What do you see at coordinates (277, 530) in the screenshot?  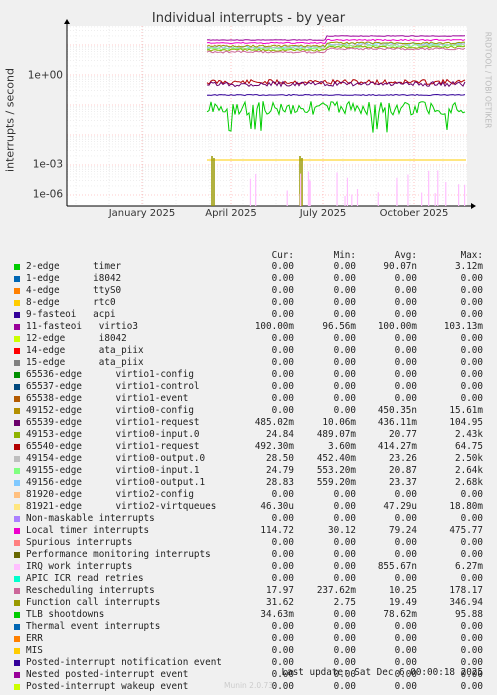 I see `legend-value-cur: 114.72` at bounding box center [277, 530].